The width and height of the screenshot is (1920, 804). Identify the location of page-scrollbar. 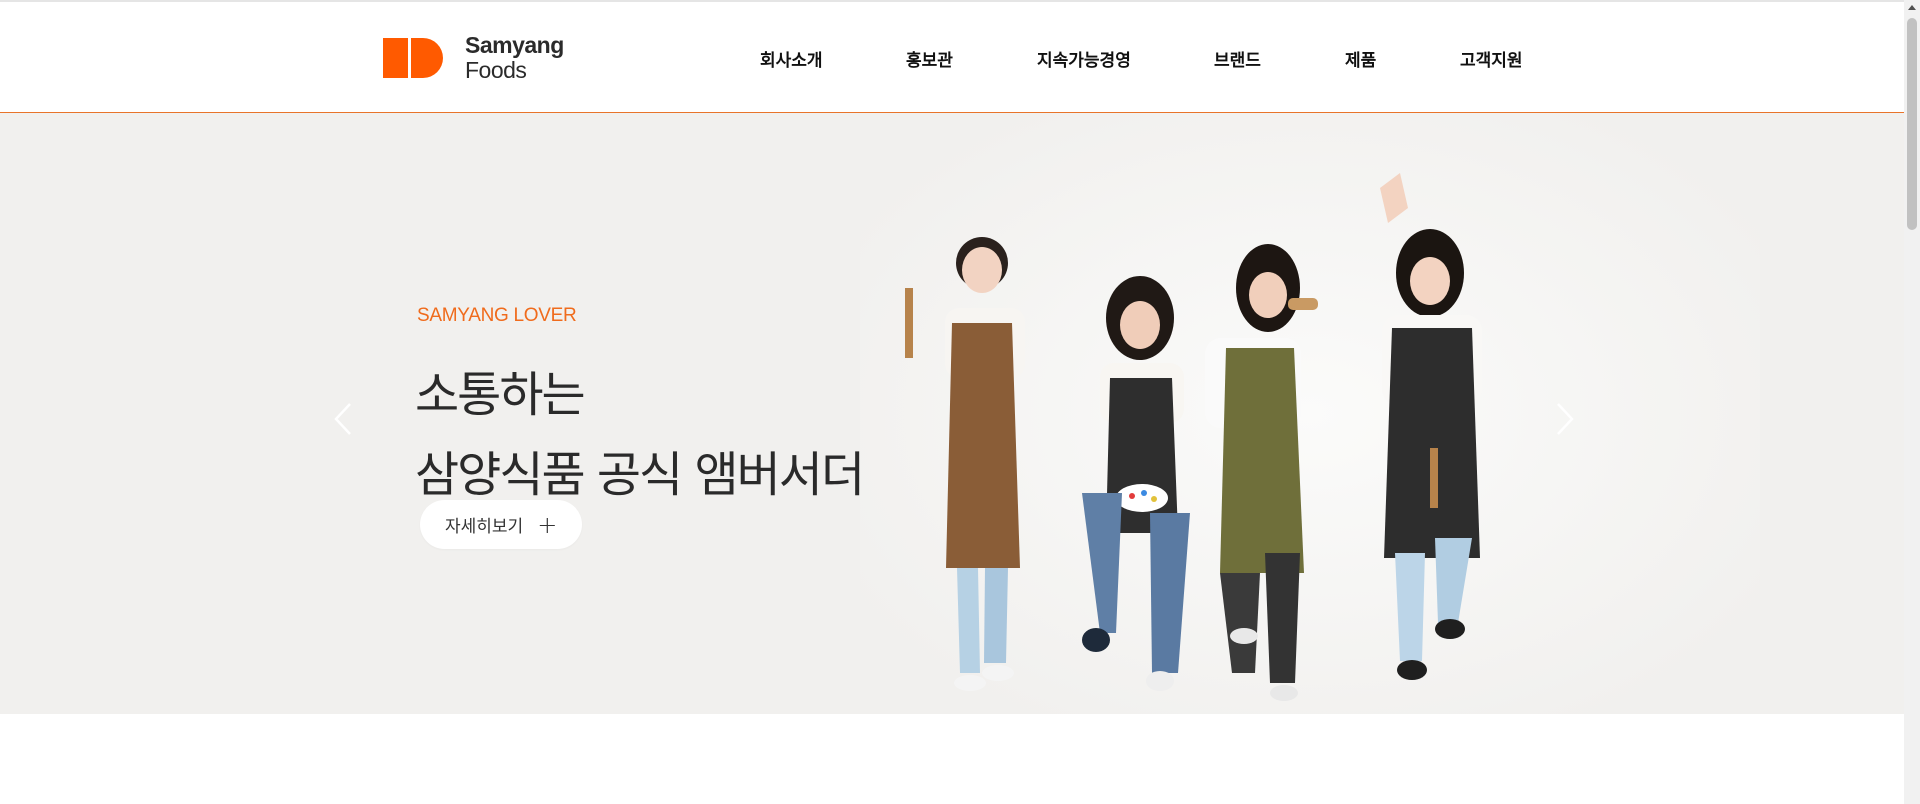
(1912, 402).